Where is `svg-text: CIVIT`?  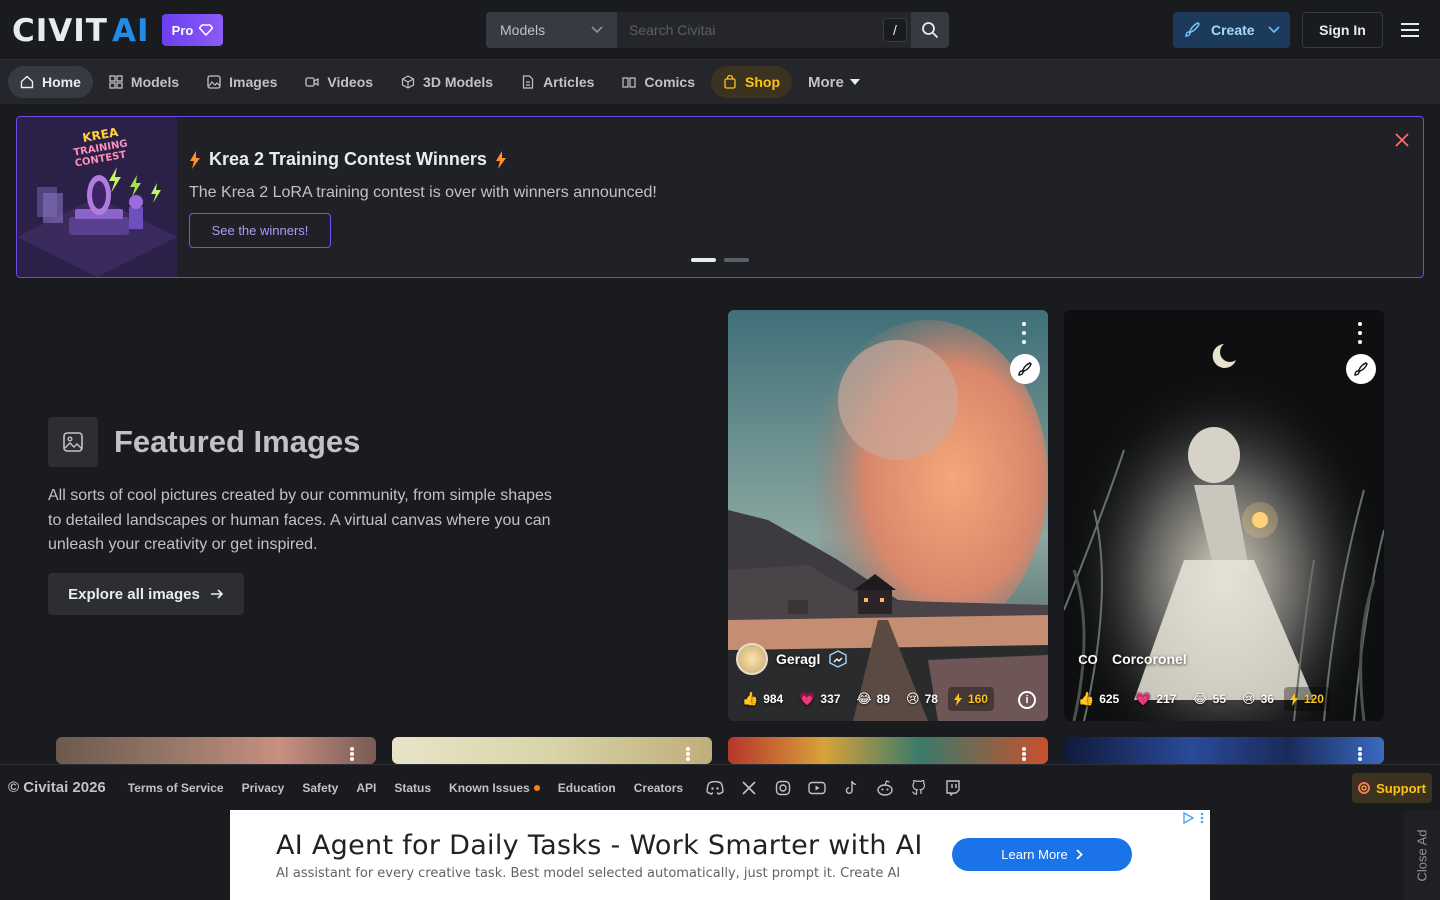
svg-text: CIVIT is located at coordinates (60, 30).